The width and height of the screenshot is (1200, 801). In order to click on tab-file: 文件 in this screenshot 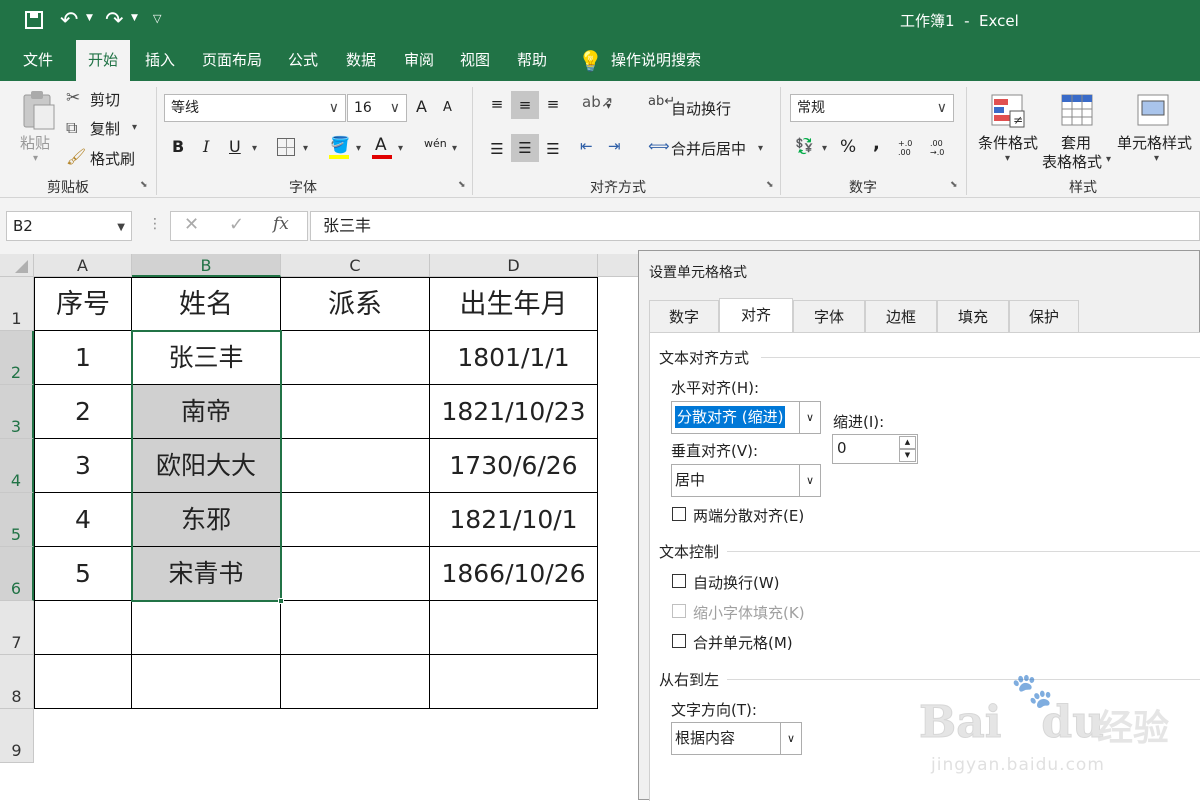, I will do `click(38, 60)`.